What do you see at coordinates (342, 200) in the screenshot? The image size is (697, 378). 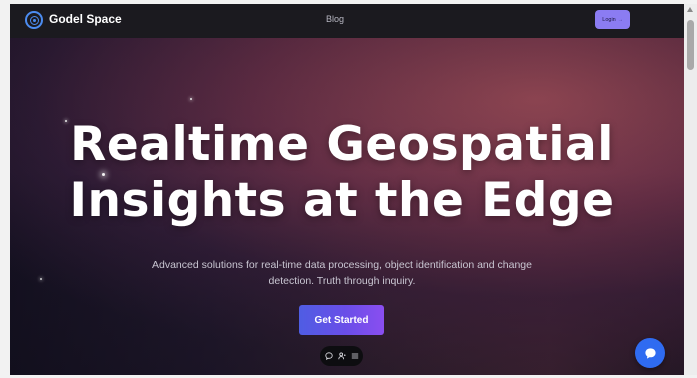 I see `headline-line-2: Insights at the Edge` at bounding box center [342, 200].